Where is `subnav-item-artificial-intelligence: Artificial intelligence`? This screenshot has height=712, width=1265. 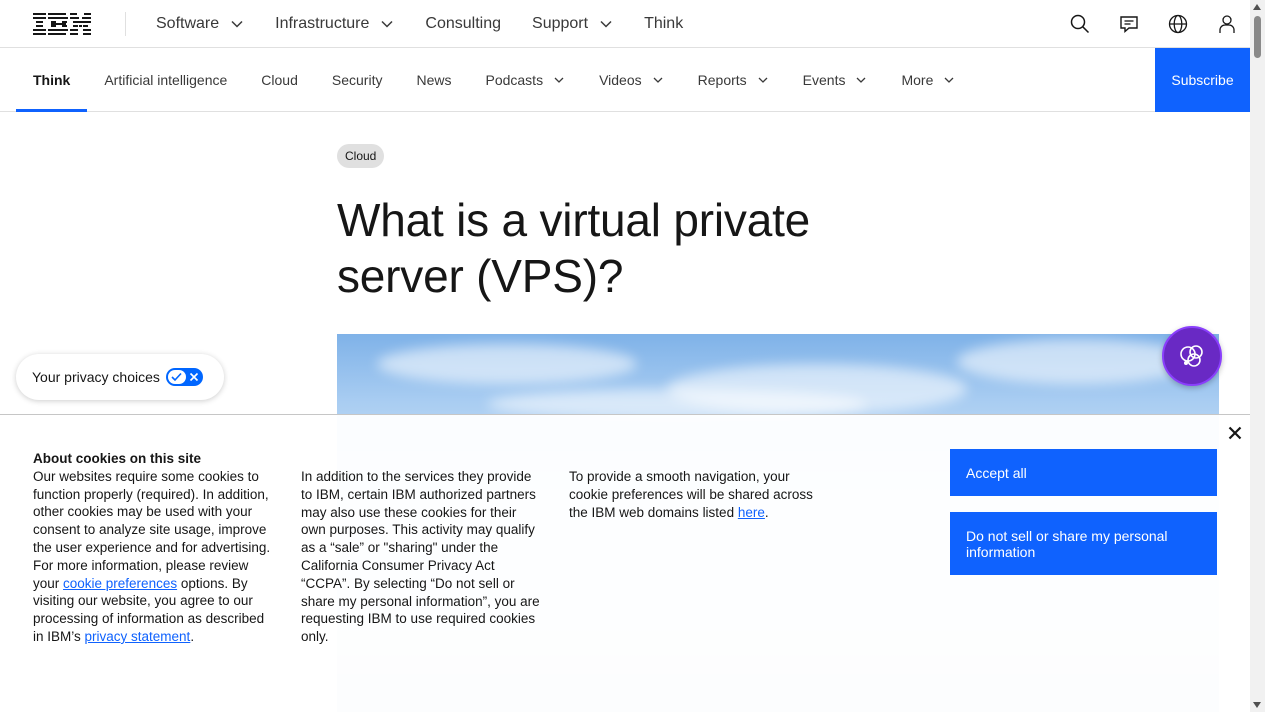 subnav-item-artificial-intelligence: Artificial intelligence is located at coordinates (165, 79).